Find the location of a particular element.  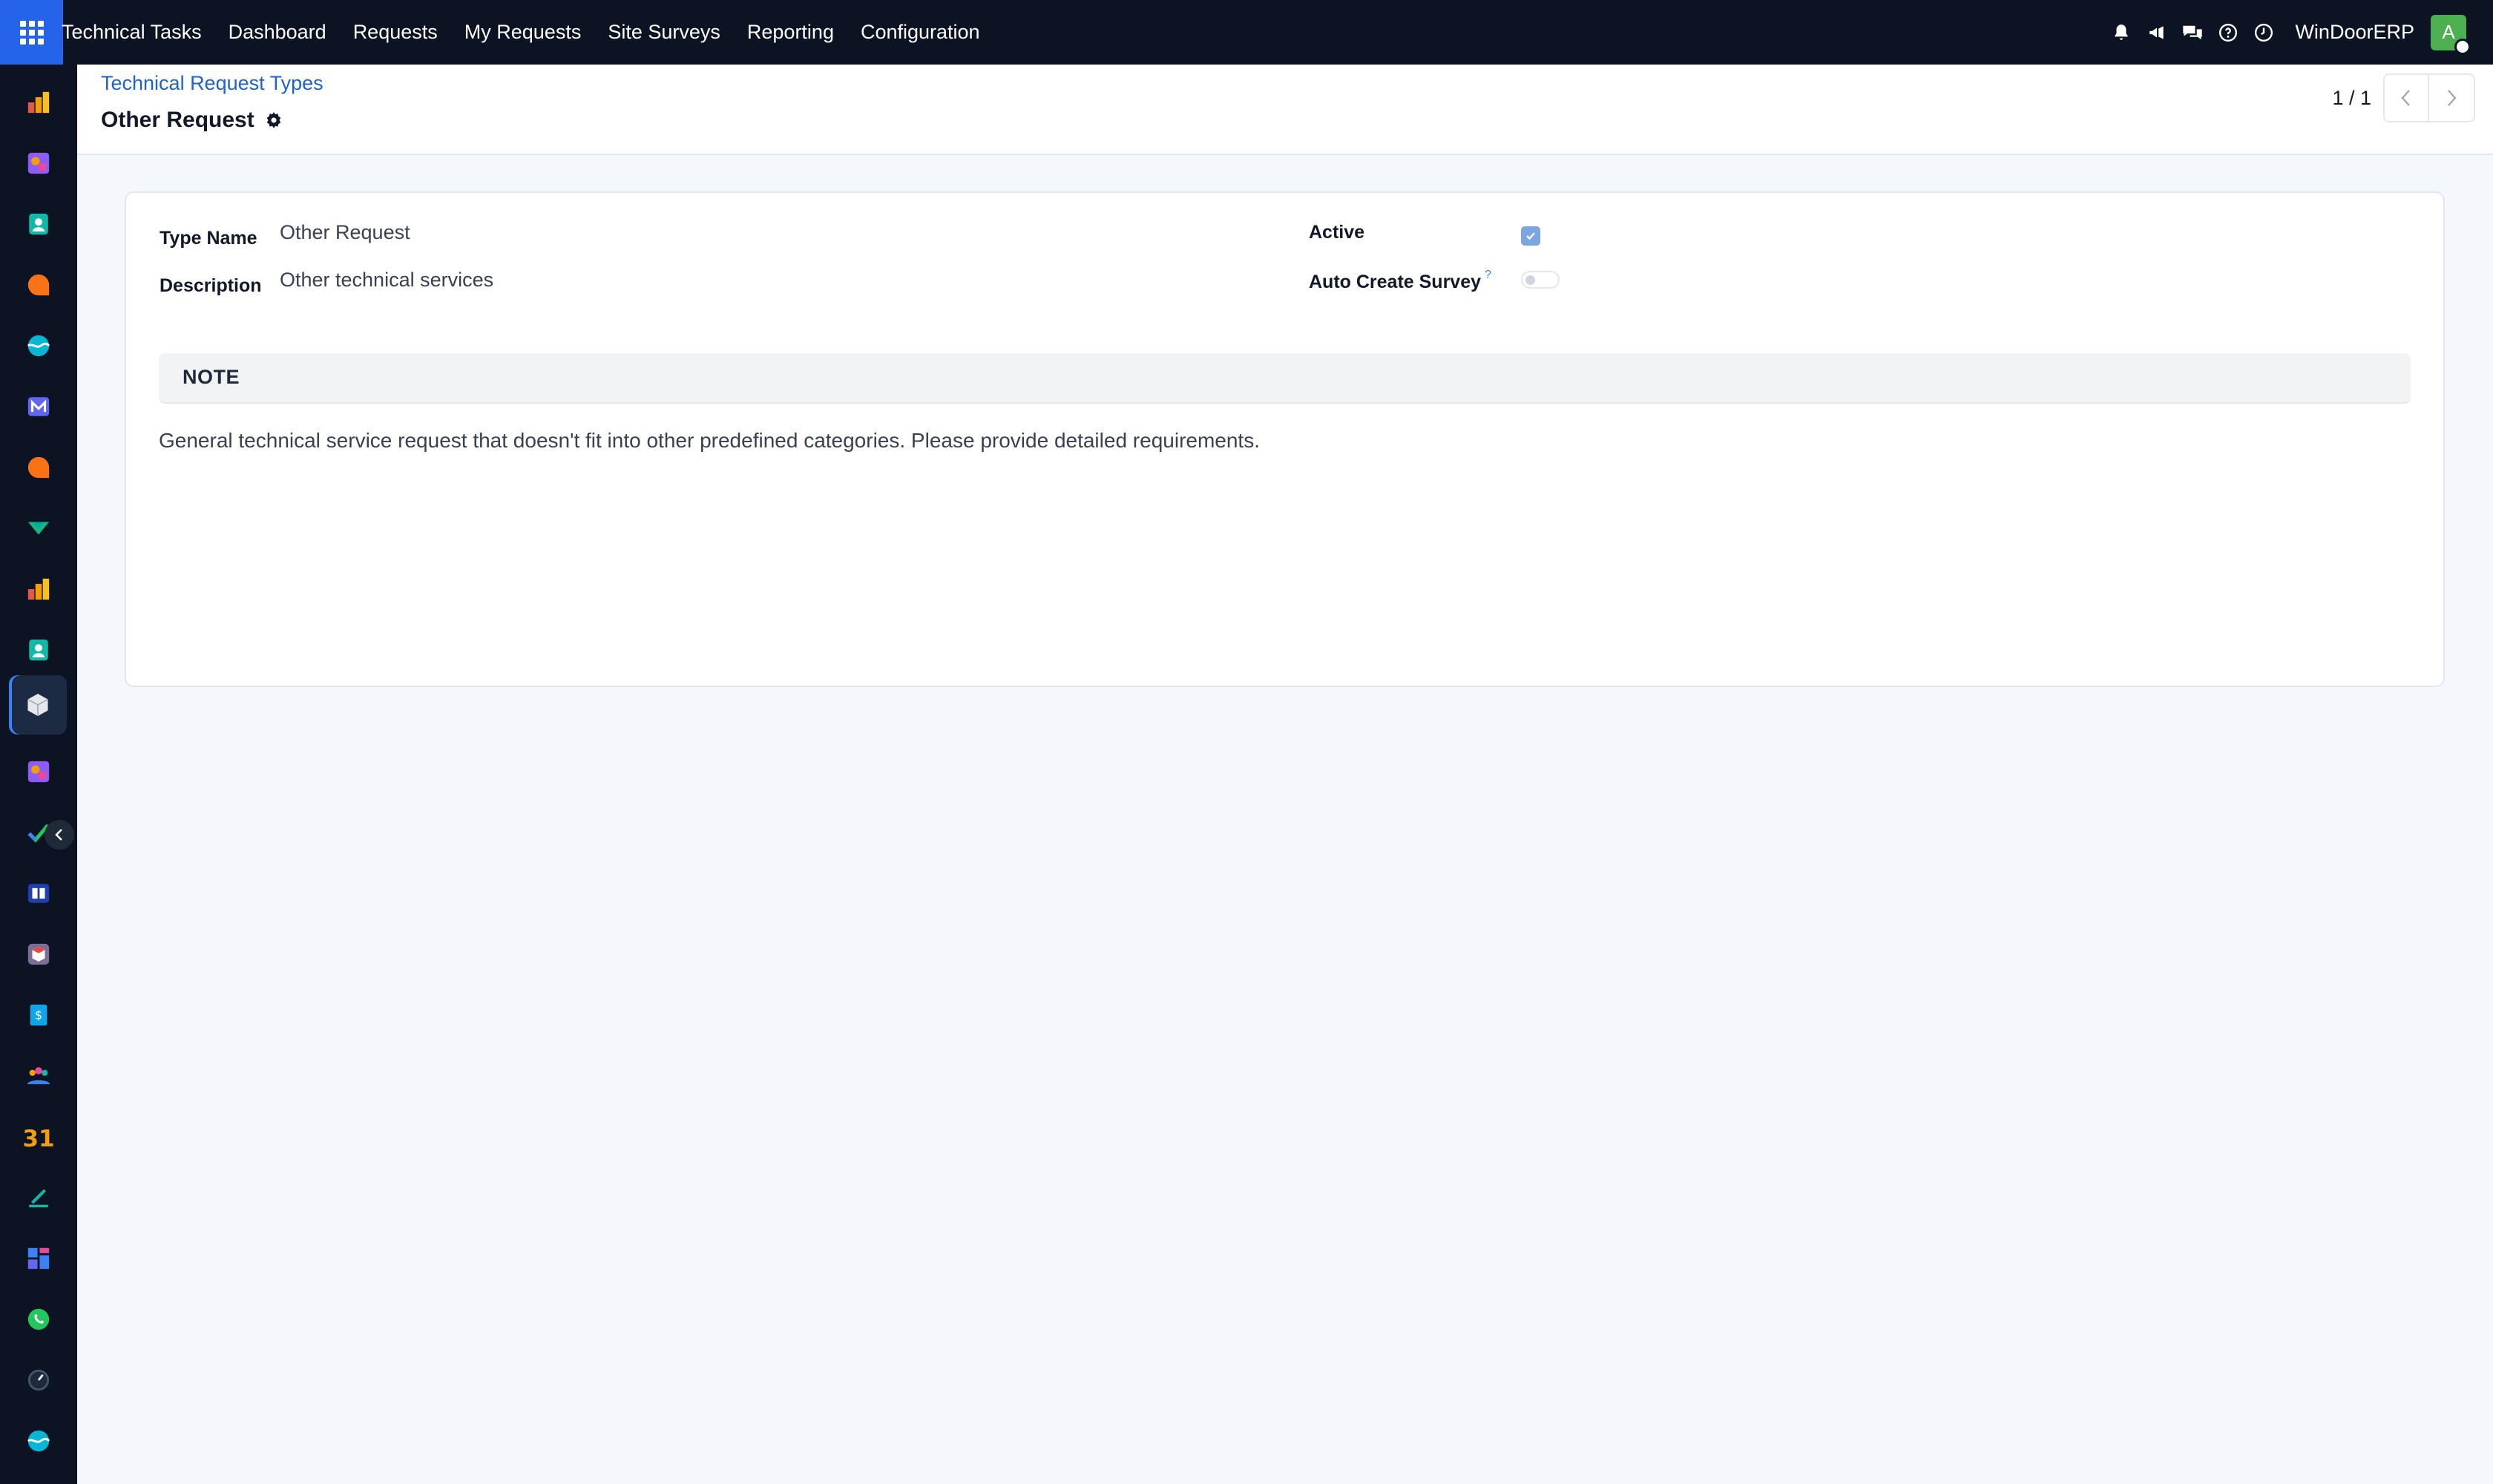

menu-configuration: Configuration is located at coordinates (920, 32).